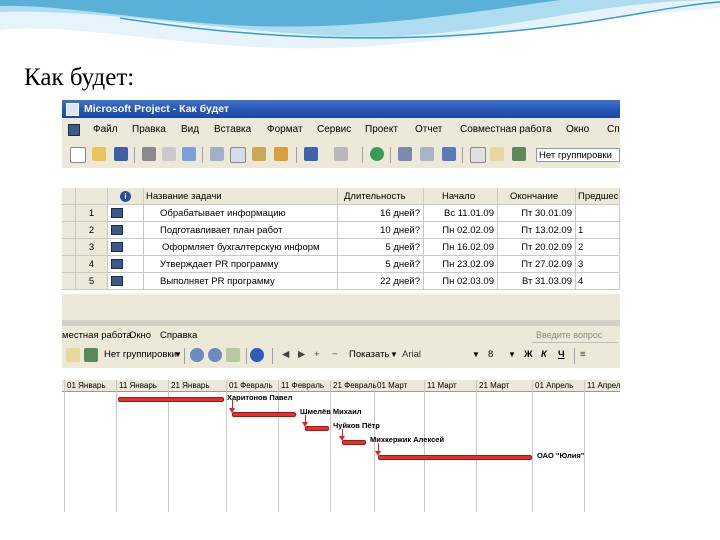 Image resolution: width=720 pixels, height=540 pixels. Describe the element at coordinates (598, 281) in the screenshot. I see `task-predecessors: 4` at that location.